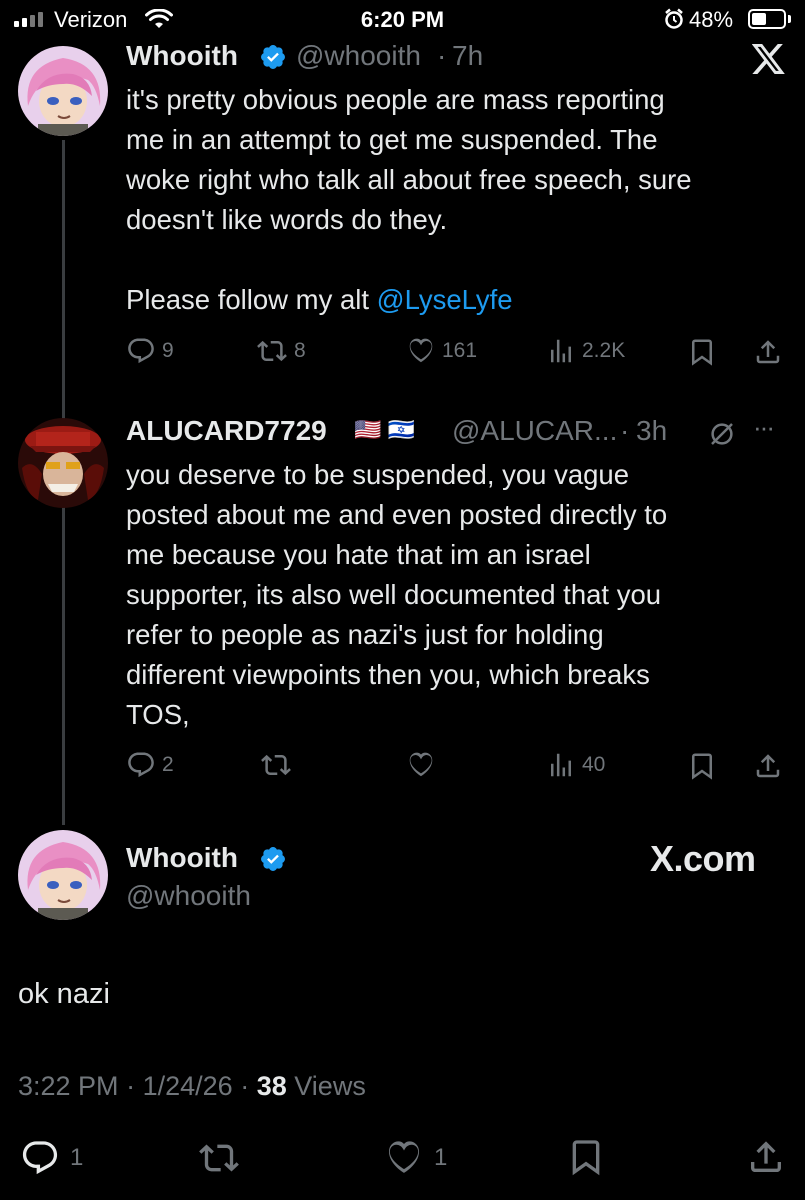 The height and width of the screenshot is (1200, 805). Describe the element at coordinates (764, 427) in the screenshot. I see `more-icon: ···` at that location.